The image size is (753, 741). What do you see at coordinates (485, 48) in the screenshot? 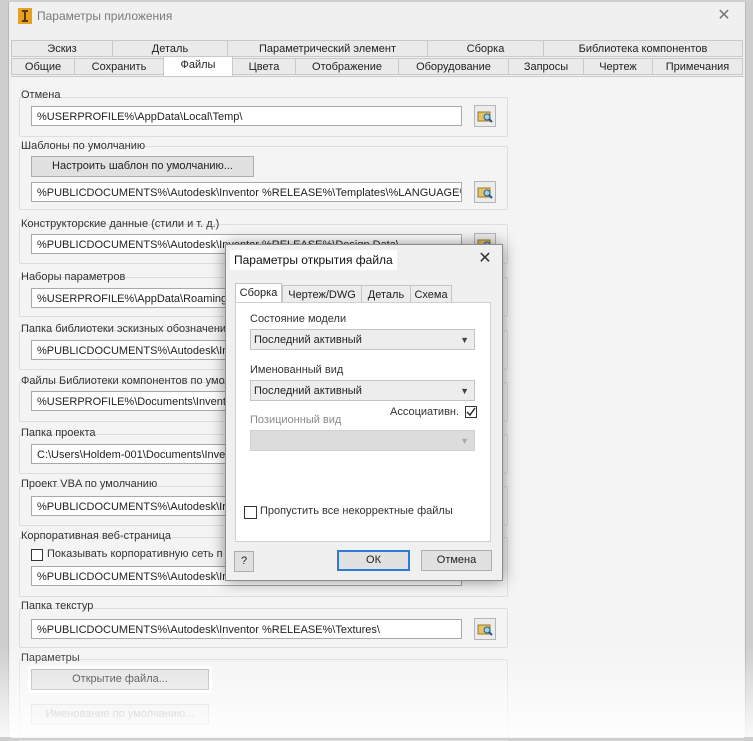
I see `tab-assembly: Сборка` at bounding box center [485, 48].